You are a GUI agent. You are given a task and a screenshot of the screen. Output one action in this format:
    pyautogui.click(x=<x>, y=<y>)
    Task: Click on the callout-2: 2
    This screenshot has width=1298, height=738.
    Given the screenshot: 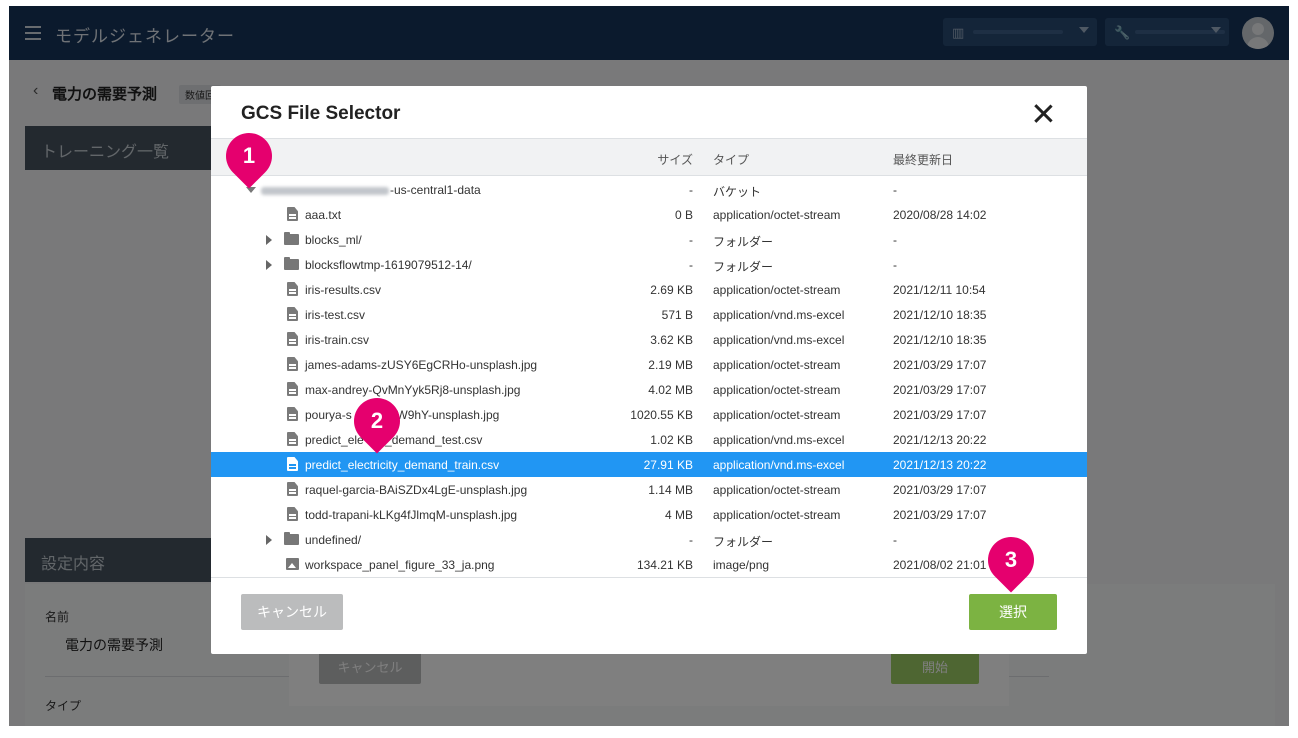 What is the action you would take?
    pyautogui.click(x=377, y=421)
    